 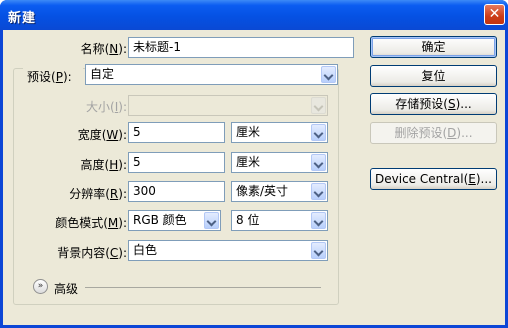 I want to click on resolution-input: 300, so click(x=176, y=191).